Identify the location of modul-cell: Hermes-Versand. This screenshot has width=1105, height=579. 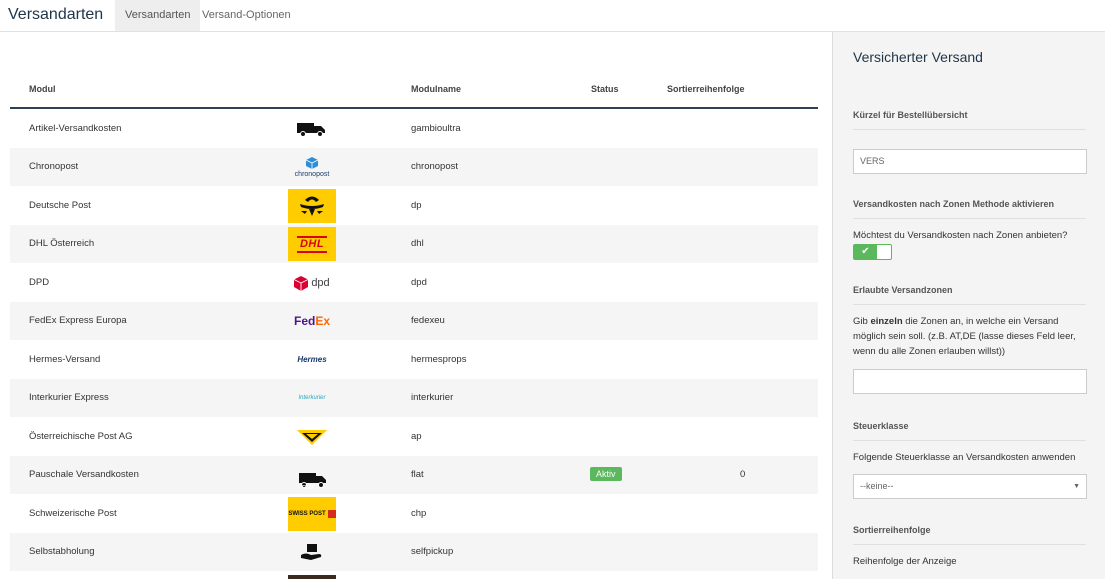
(65, 359).